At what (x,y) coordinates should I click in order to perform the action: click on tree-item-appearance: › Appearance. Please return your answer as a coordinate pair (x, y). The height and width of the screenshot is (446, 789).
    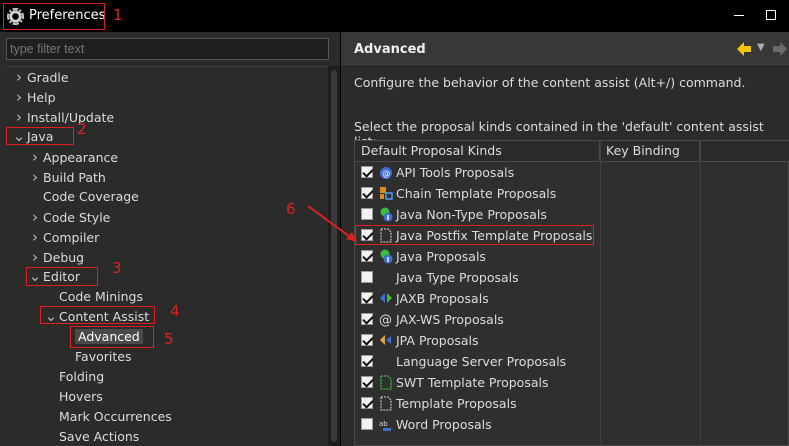
    Looking at the image, I should click on (72, 157).